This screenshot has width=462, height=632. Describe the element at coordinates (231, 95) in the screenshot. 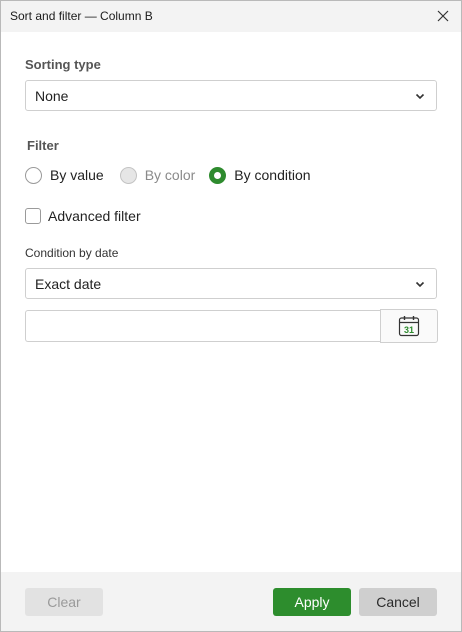

I see `sorting-type-select: None` at that location.